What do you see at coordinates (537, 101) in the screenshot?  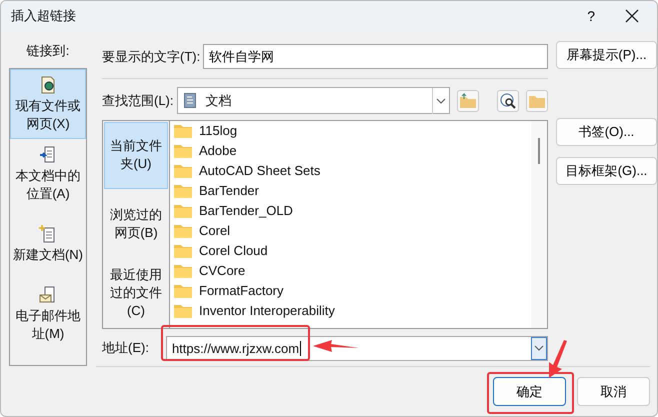 I see `browse-file-button` at bounding box center [537, 101].